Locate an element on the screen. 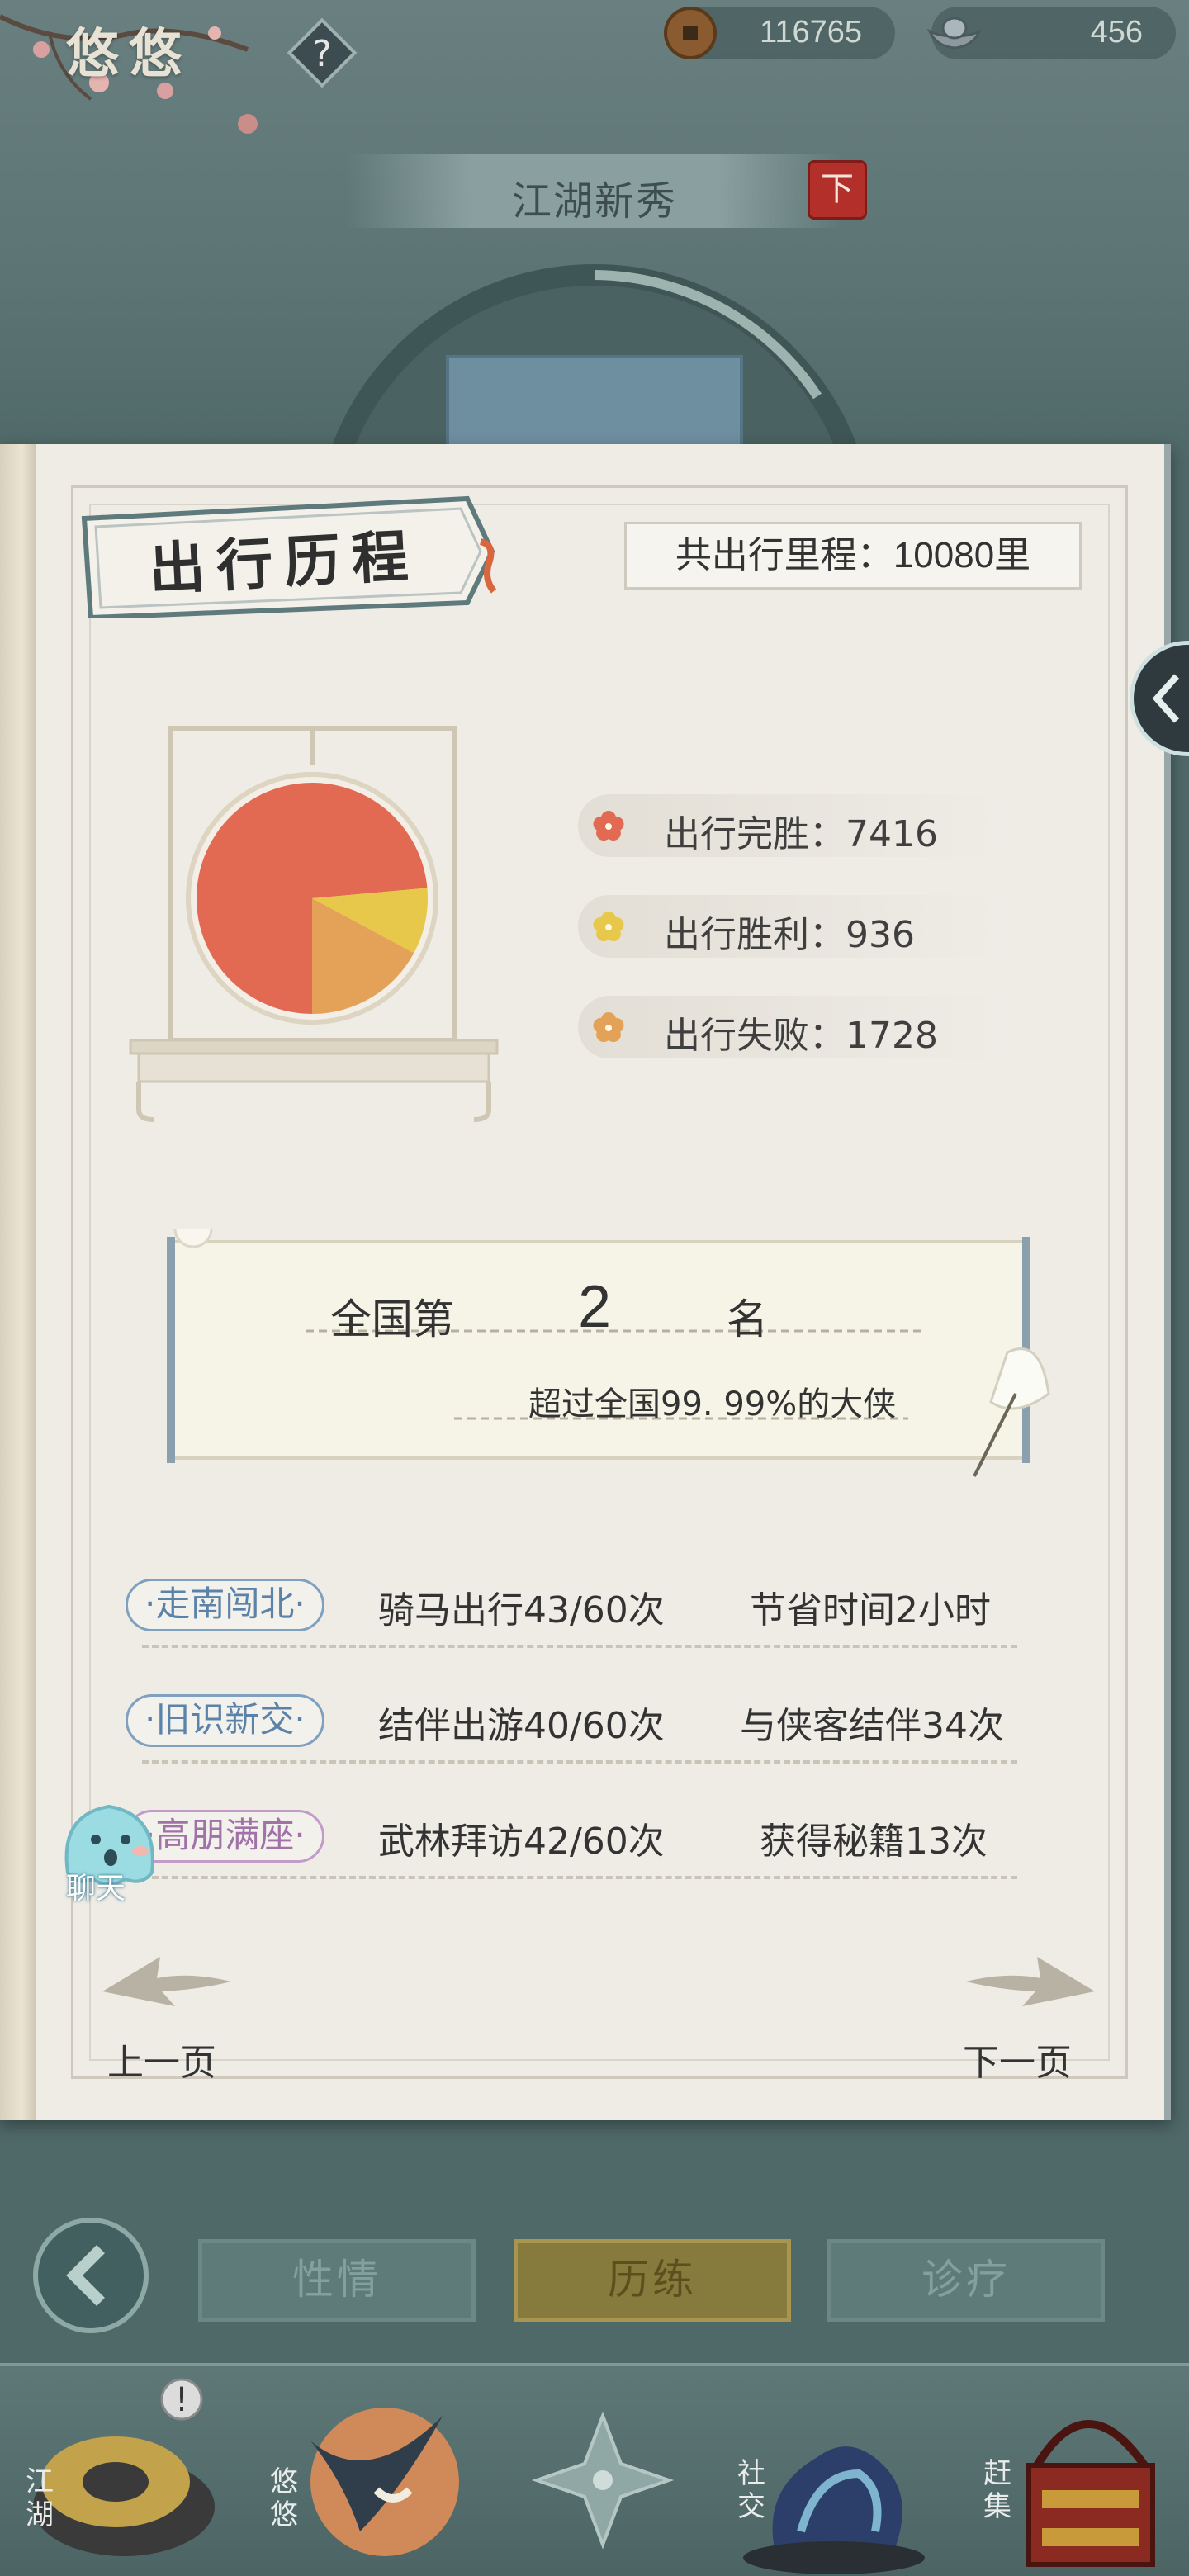 The height and width of the screenshot is (2576, 1189). coin-value: 116765 is located at coordinates (811, 32).